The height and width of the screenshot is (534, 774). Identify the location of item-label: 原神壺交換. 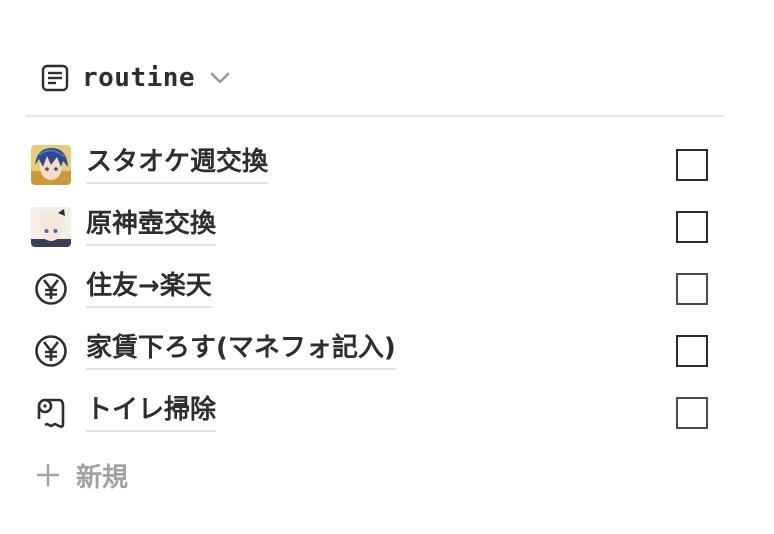
(151, 227).